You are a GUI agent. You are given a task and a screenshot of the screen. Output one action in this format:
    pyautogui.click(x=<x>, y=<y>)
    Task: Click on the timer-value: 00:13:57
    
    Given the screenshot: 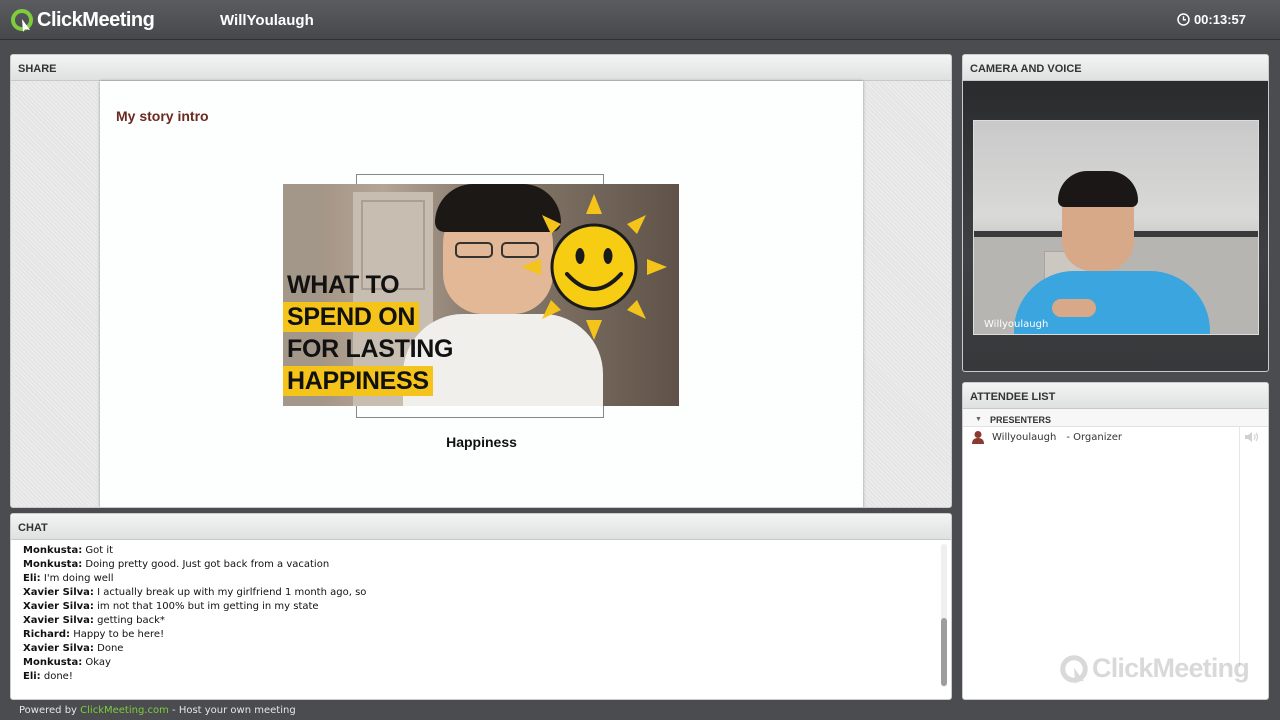 What is the action you would take?
    pyautogui.click(x=1219, y=19)
    